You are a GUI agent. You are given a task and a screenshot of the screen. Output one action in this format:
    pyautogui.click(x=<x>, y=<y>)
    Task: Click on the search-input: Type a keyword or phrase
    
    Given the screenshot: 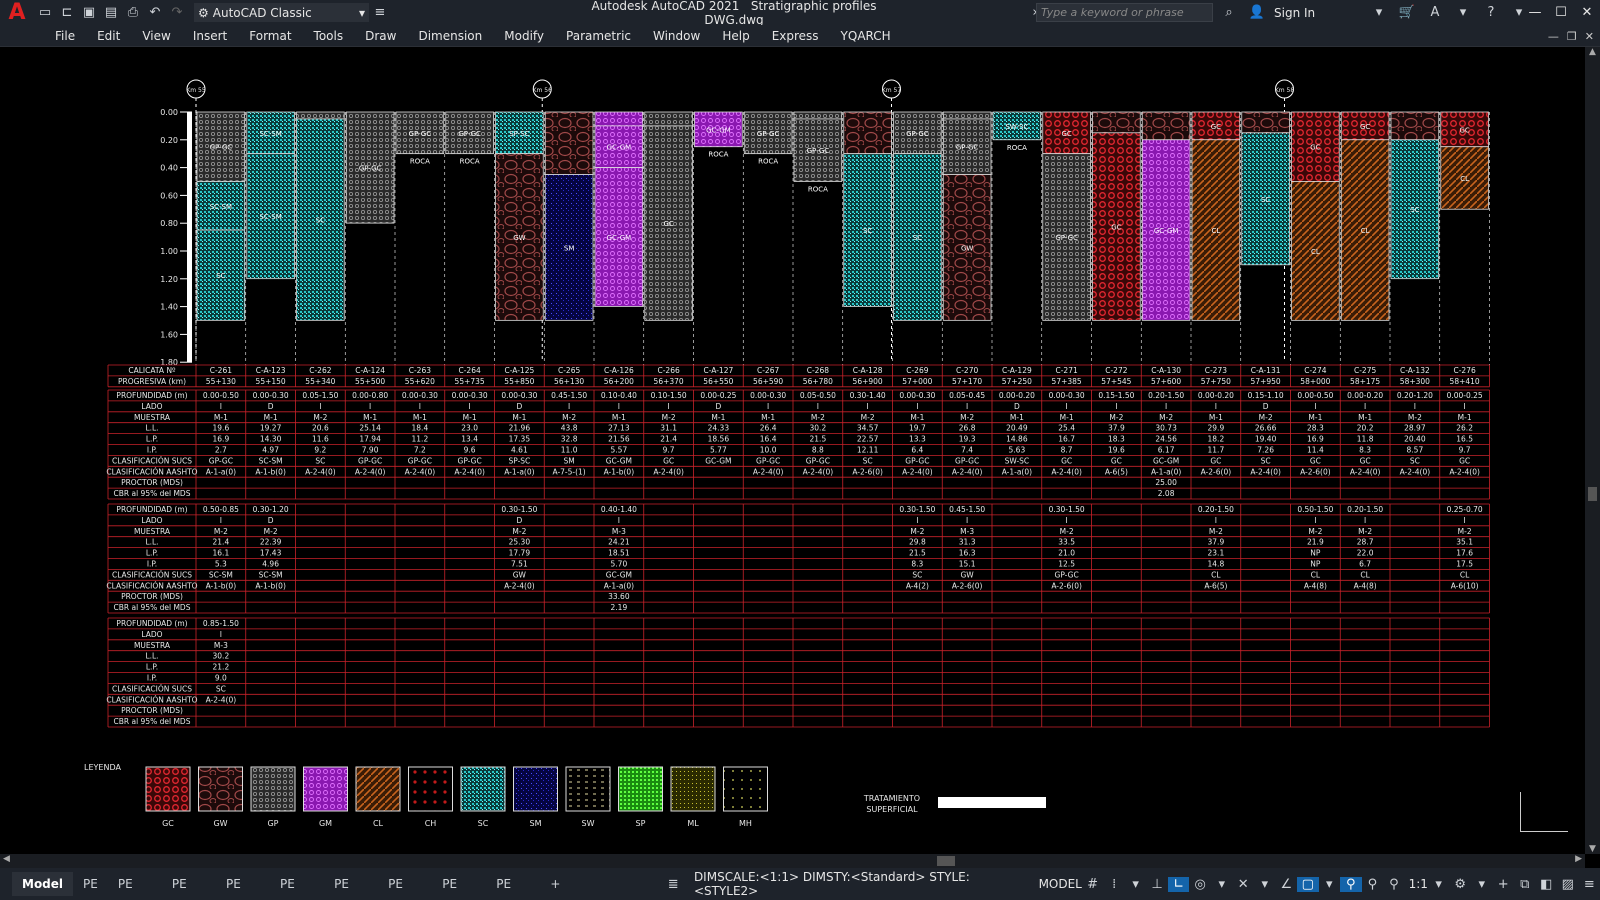 What is the action you would take?
    pyautogui.click(x=1124, y=12)
    